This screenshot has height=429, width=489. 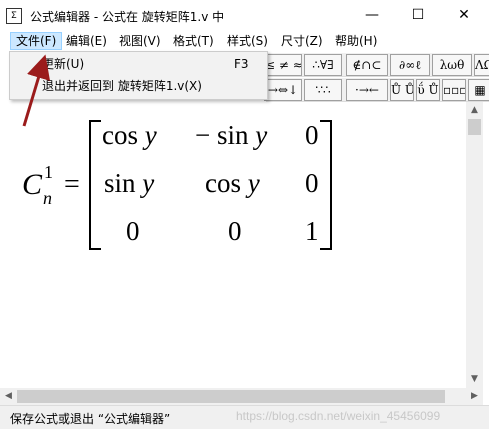 I want to click on annotation-arrow-icon, so click(x=36, y=90).